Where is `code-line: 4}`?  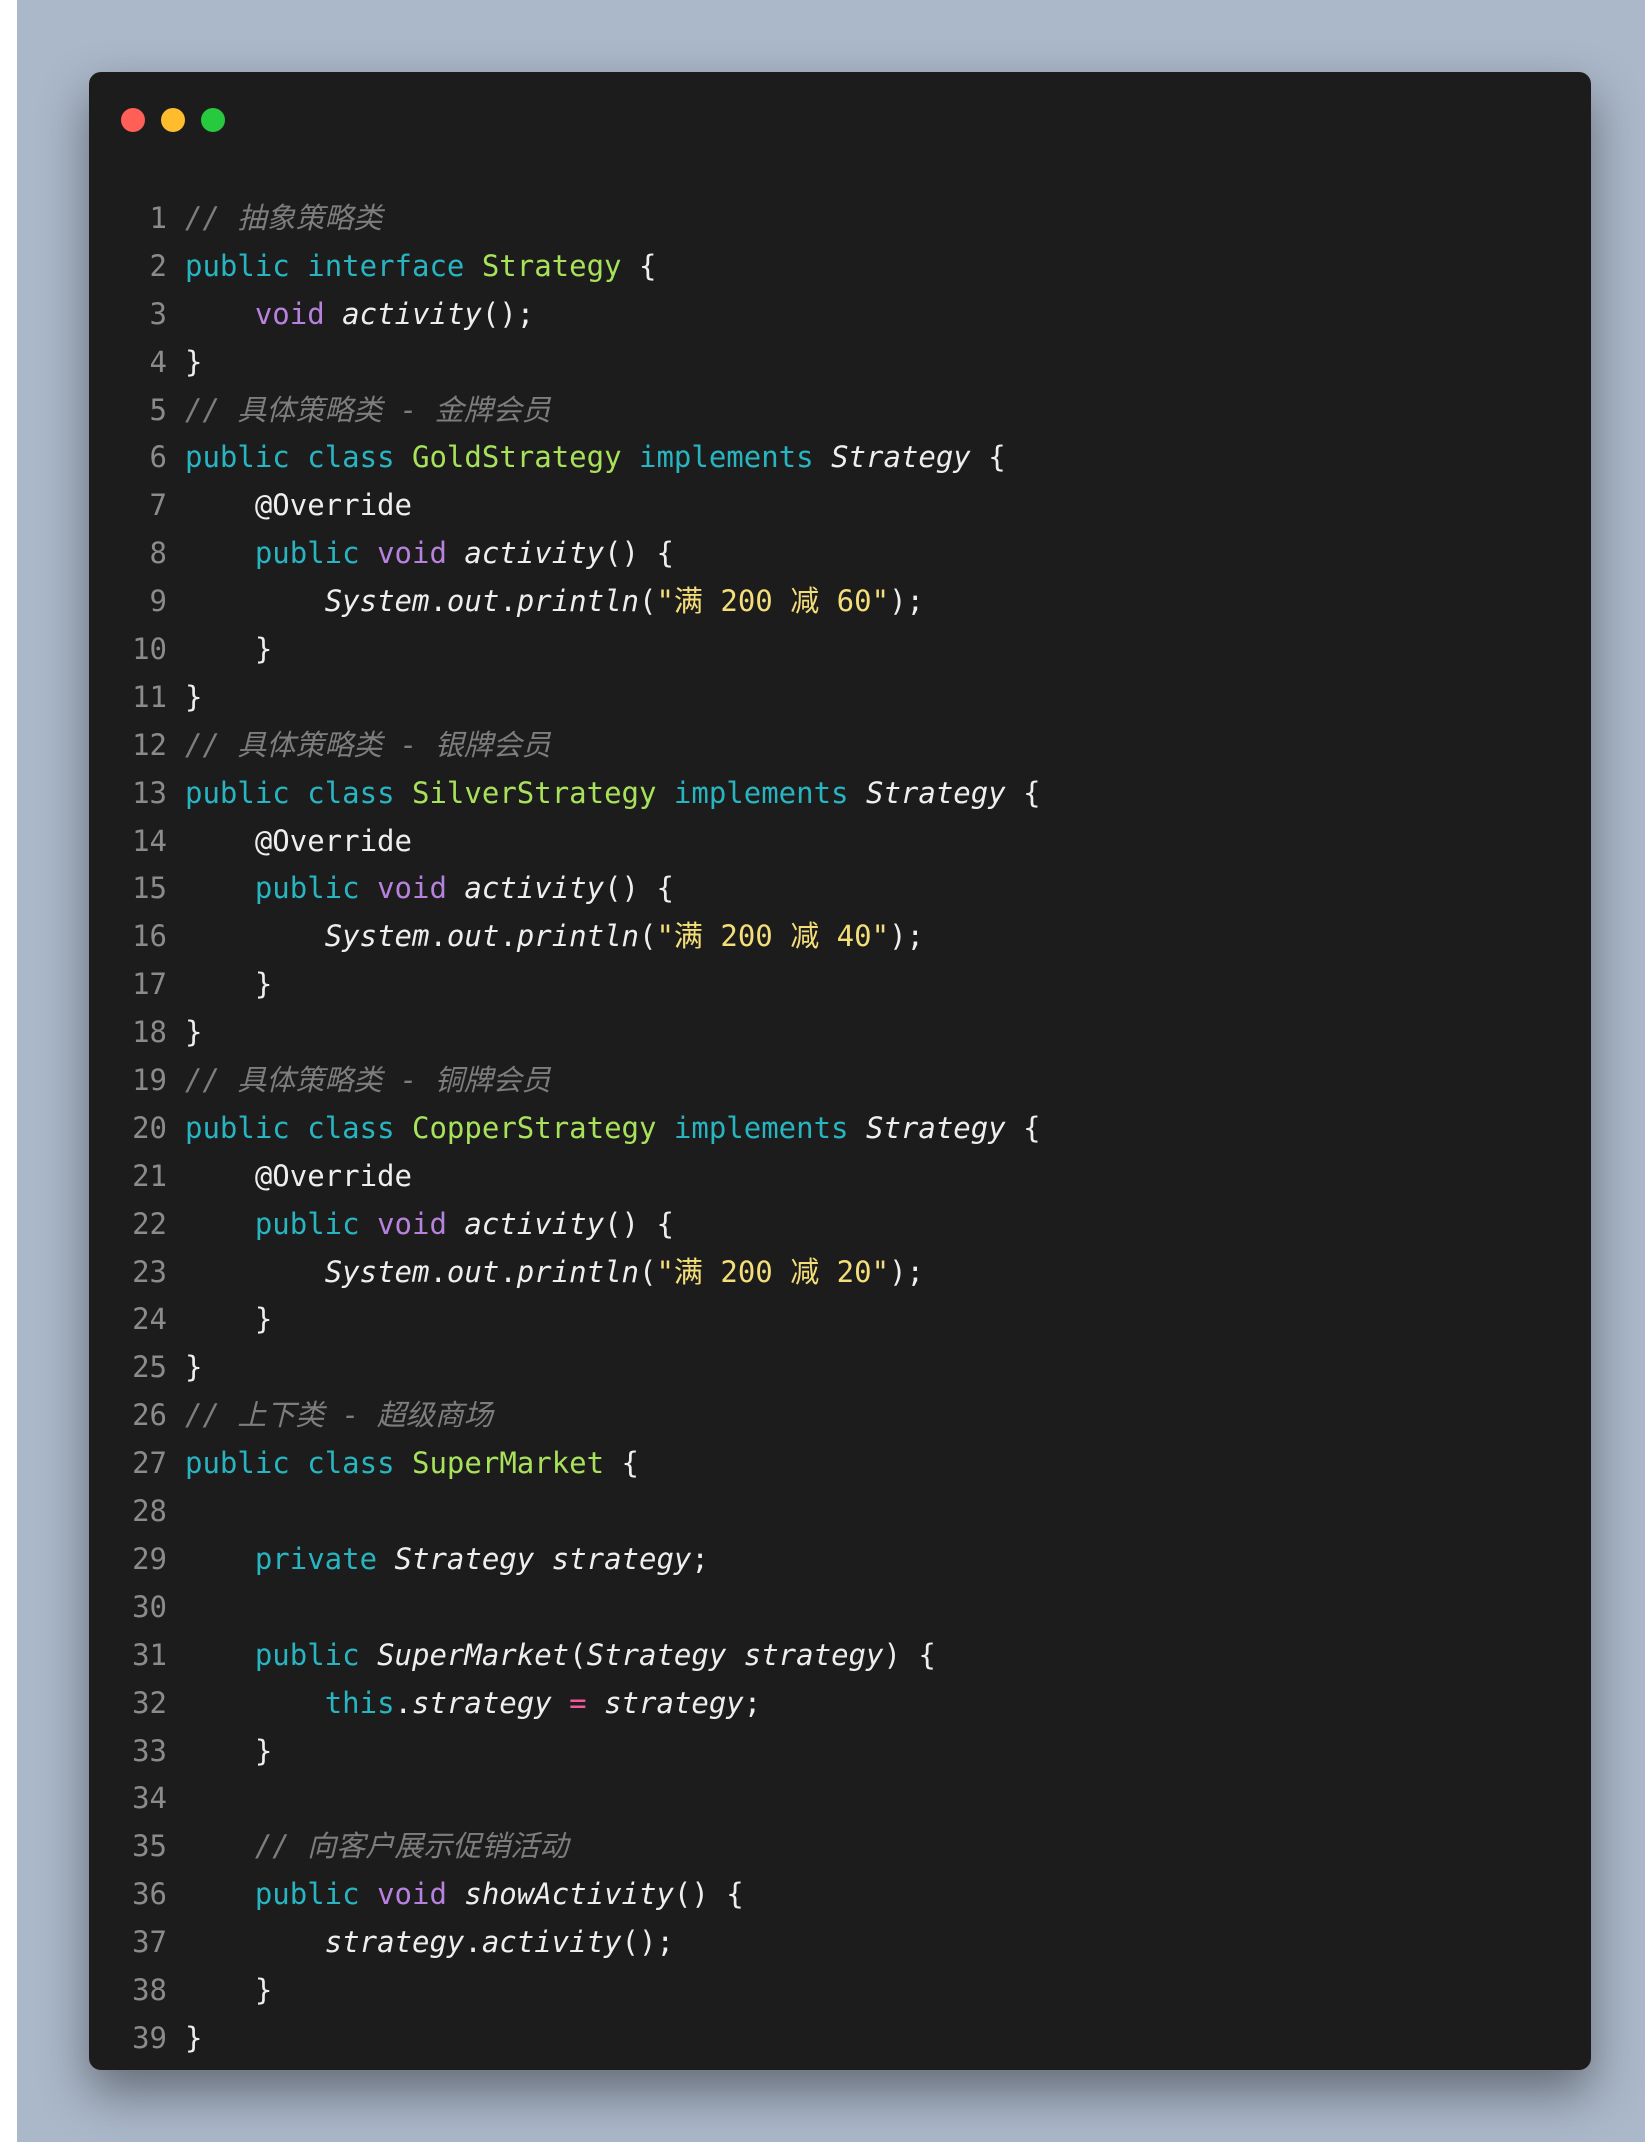
code-line: 4} is located at coordinates (840, 363).